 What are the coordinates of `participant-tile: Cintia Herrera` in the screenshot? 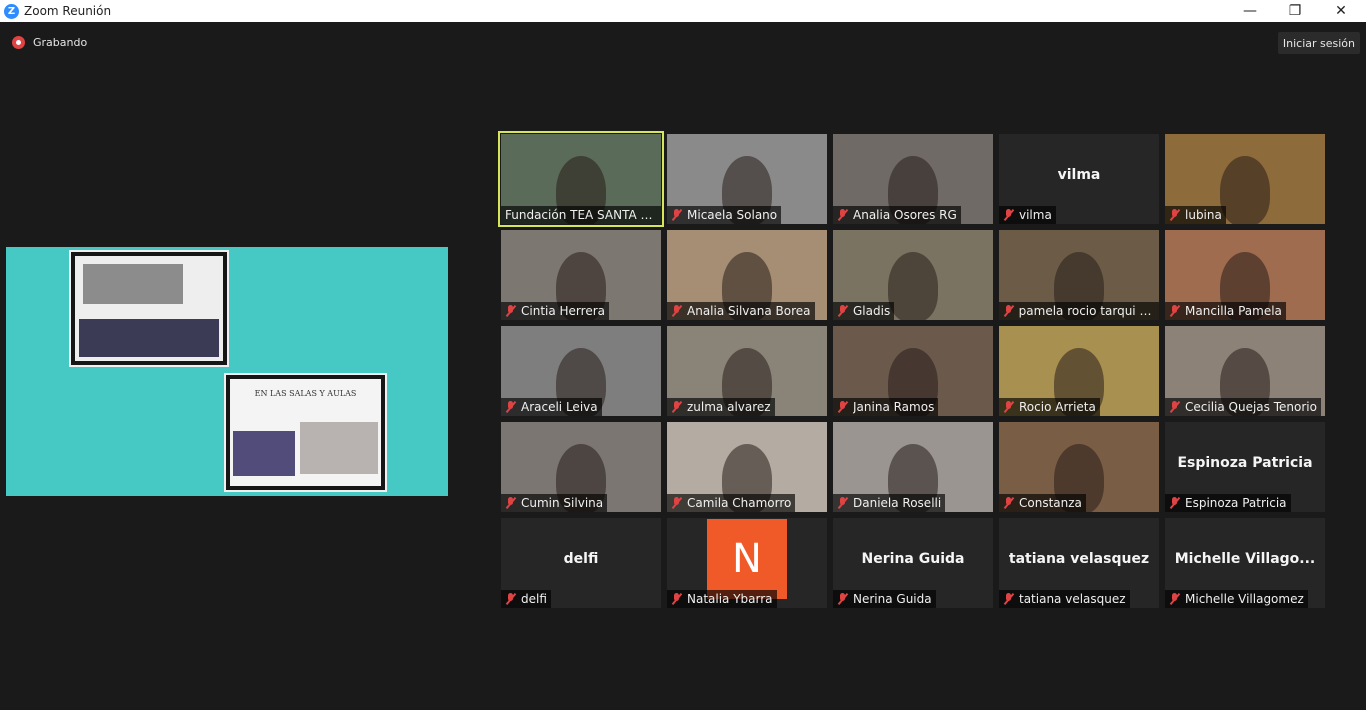 It's located at (581, 275).